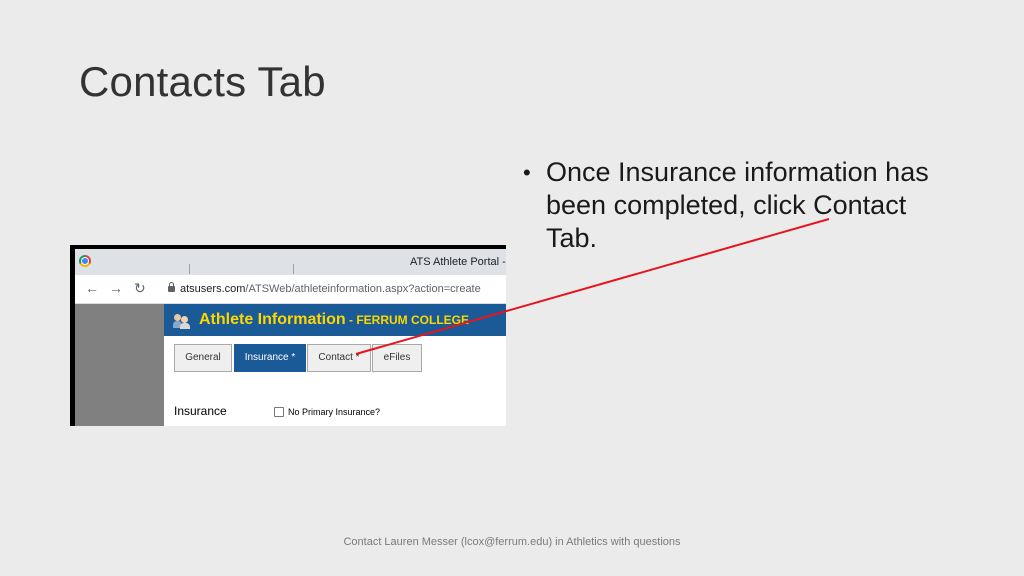  What do you see at coordinates (270, 358) in the screenshot?
I see `tab-insurance: Insurance *` at bounding box center [270, 358].